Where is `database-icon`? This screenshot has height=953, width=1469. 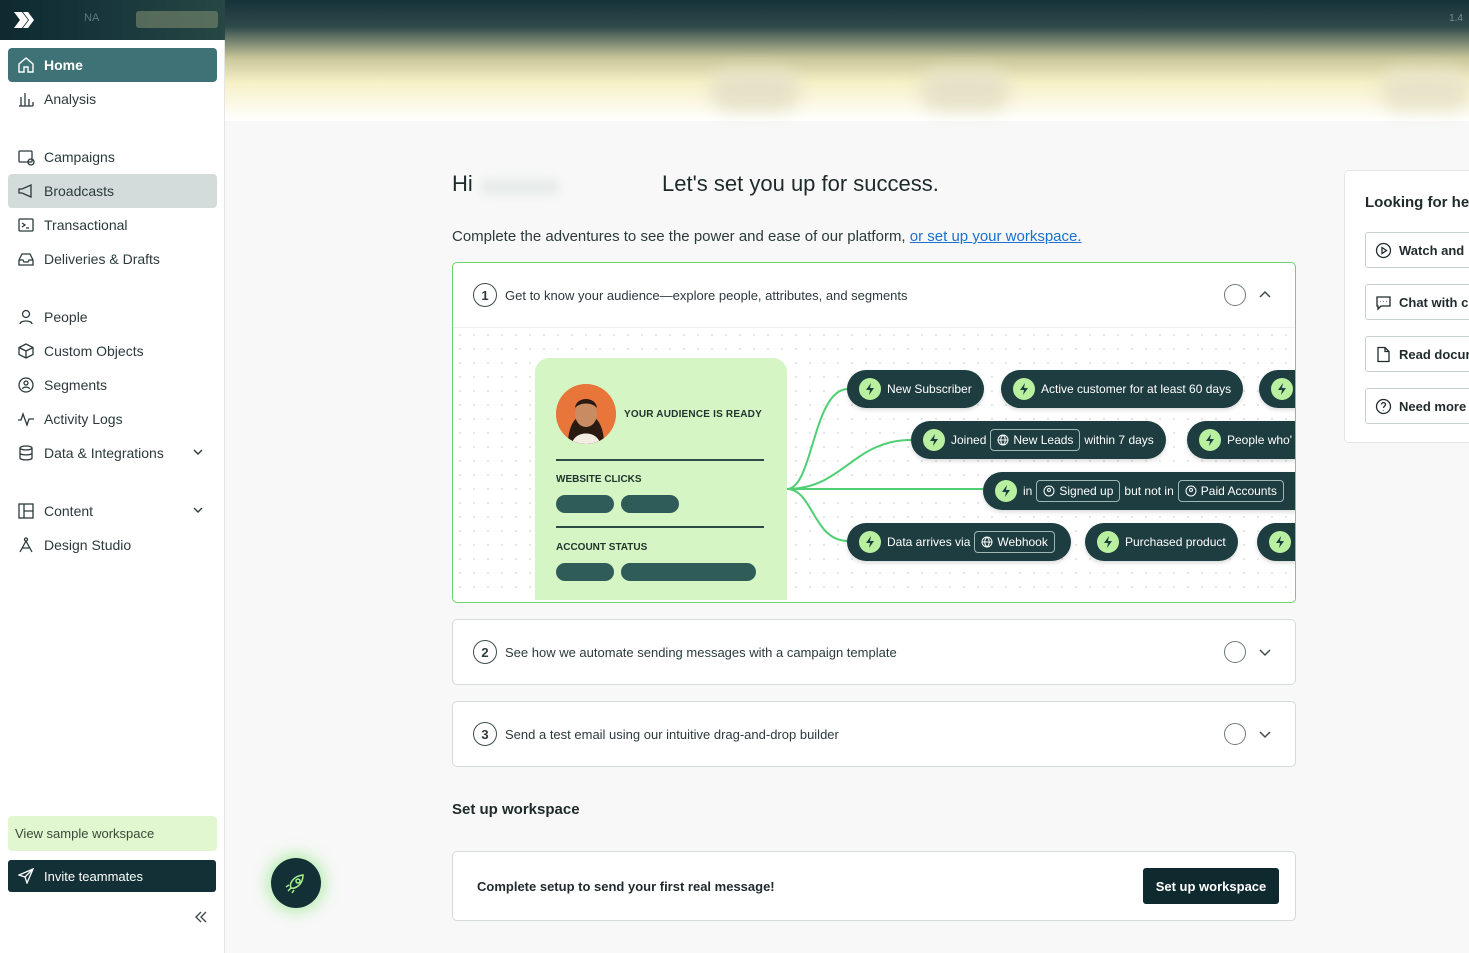
database-icon is located at coordinates (26, 453).